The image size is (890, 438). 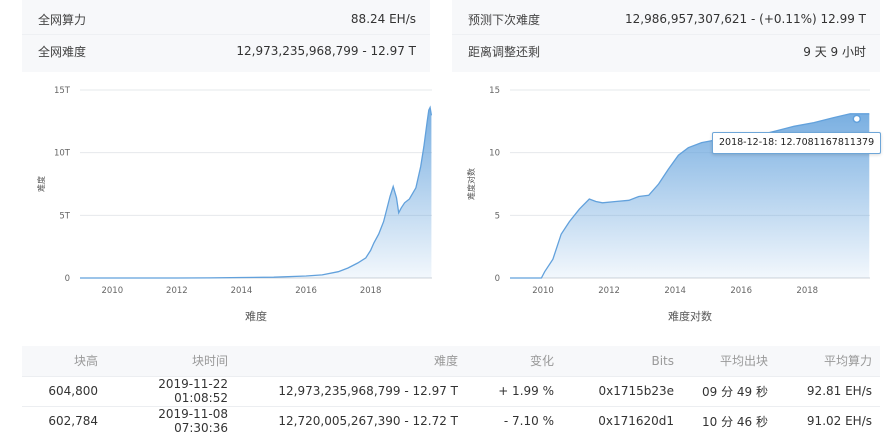 What do you see at coordinates (41, 184) in the screenshot?
I see `y-axis-label: 难度` at bounding box center [41, 184].